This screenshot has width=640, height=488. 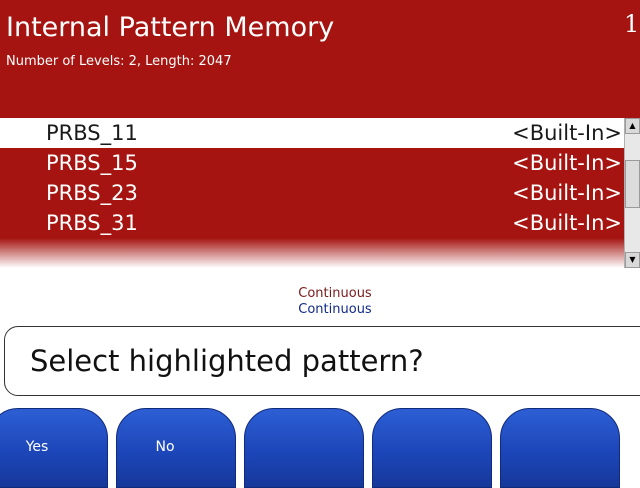 What do you see at coordinates (92, 163) in the screenshot?
I see `pattern-name: PRBS_15` at bounding box center [92, 163].